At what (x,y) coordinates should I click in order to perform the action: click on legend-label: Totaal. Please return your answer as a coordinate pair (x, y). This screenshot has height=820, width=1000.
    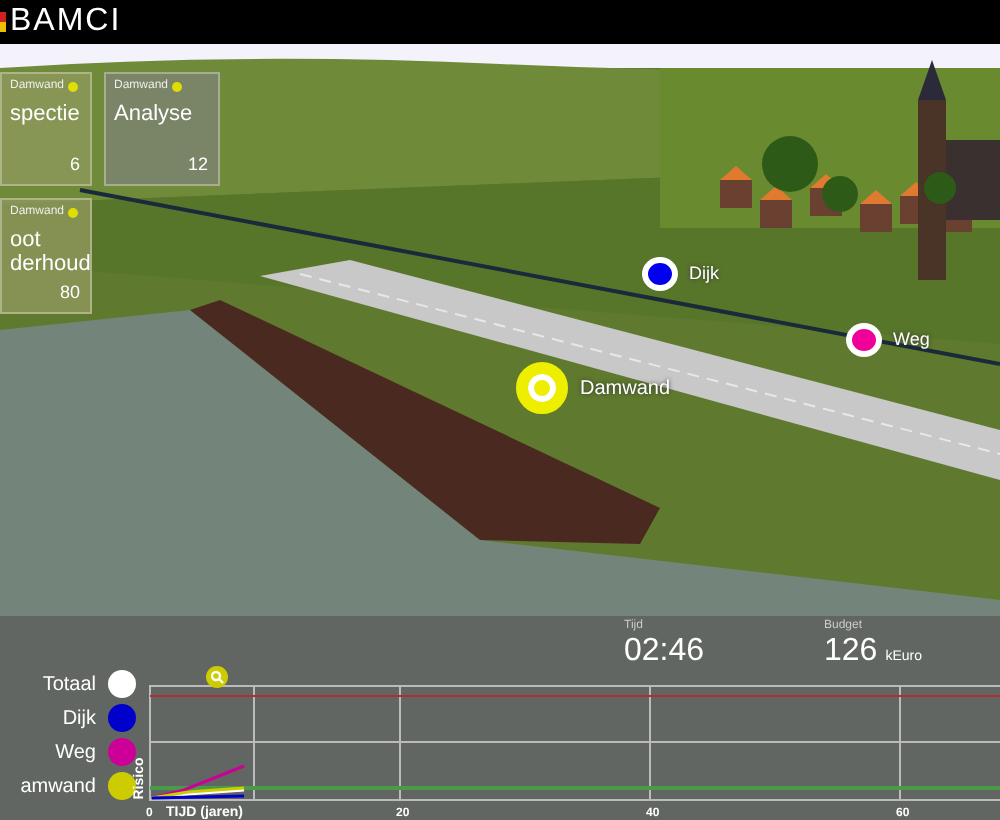
    Looking at the image, I should click on (69, 685).